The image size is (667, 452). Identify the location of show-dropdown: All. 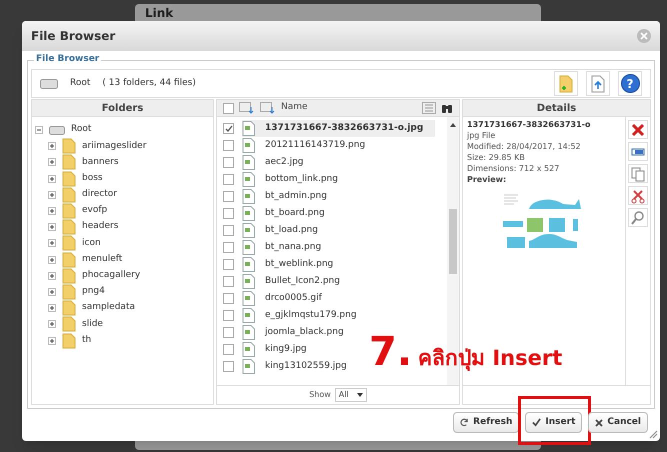
(350, 395).